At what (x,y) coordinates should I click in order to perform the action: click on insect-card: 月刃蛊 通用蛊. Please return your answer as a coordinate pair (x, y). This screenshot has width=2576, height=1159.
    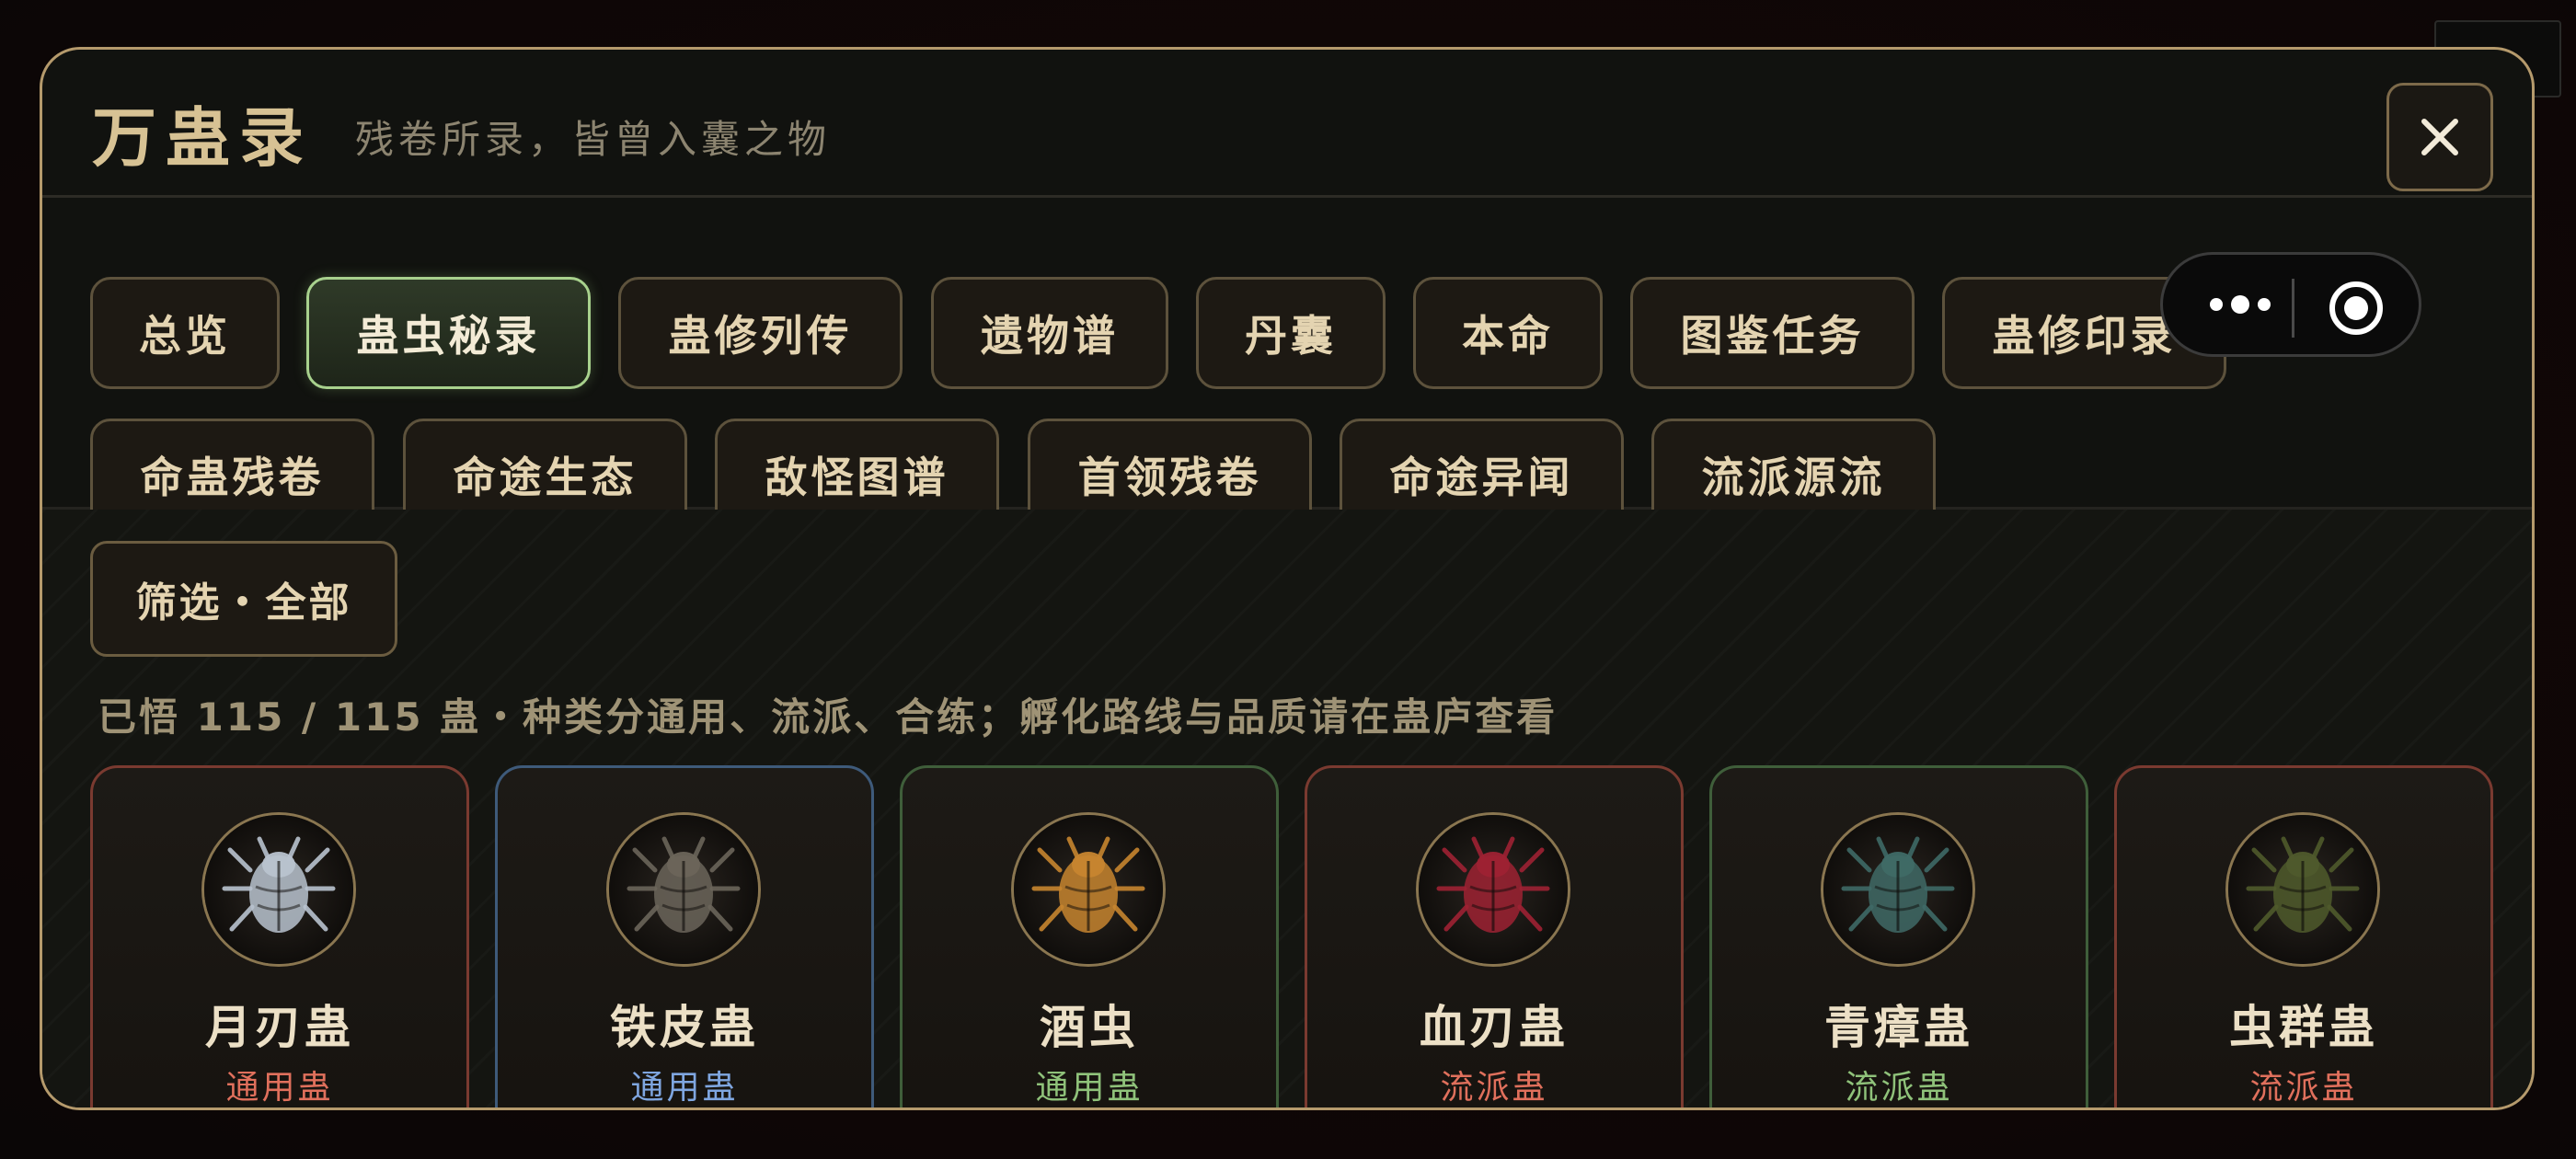
    Looking at the image, I should click on (279, 936).